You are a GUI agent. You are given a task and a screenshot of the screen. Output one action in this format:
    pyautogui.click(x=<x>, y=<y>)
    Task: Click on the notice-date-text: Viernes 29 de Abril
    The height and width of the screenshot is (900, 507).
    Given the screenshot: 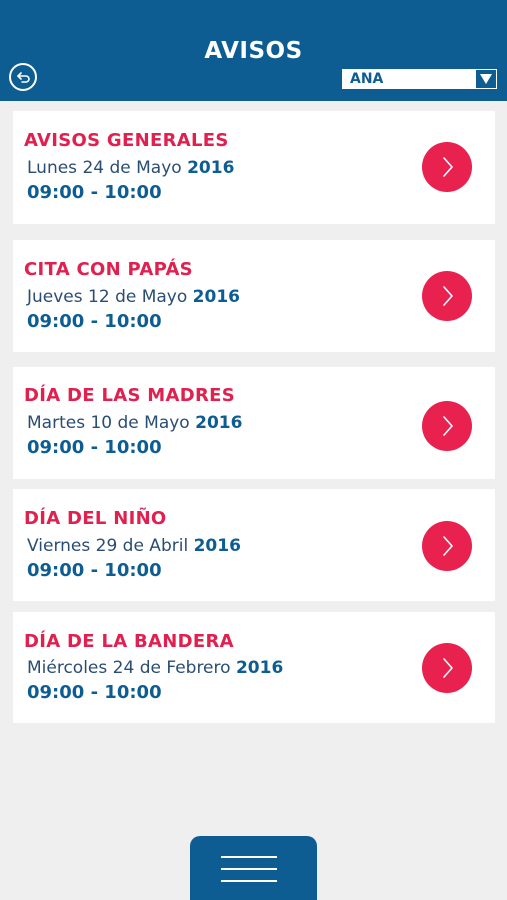 What is the action you would take?
    pyautogui.click(x=108, y=546)
    